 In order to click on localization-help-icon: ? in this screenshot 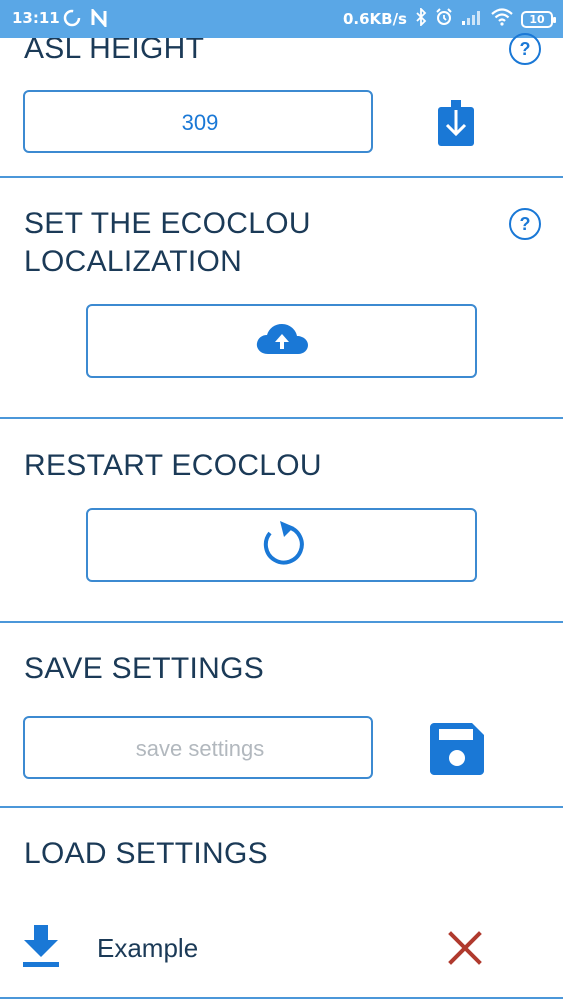, I will do `click(525, 224)`.